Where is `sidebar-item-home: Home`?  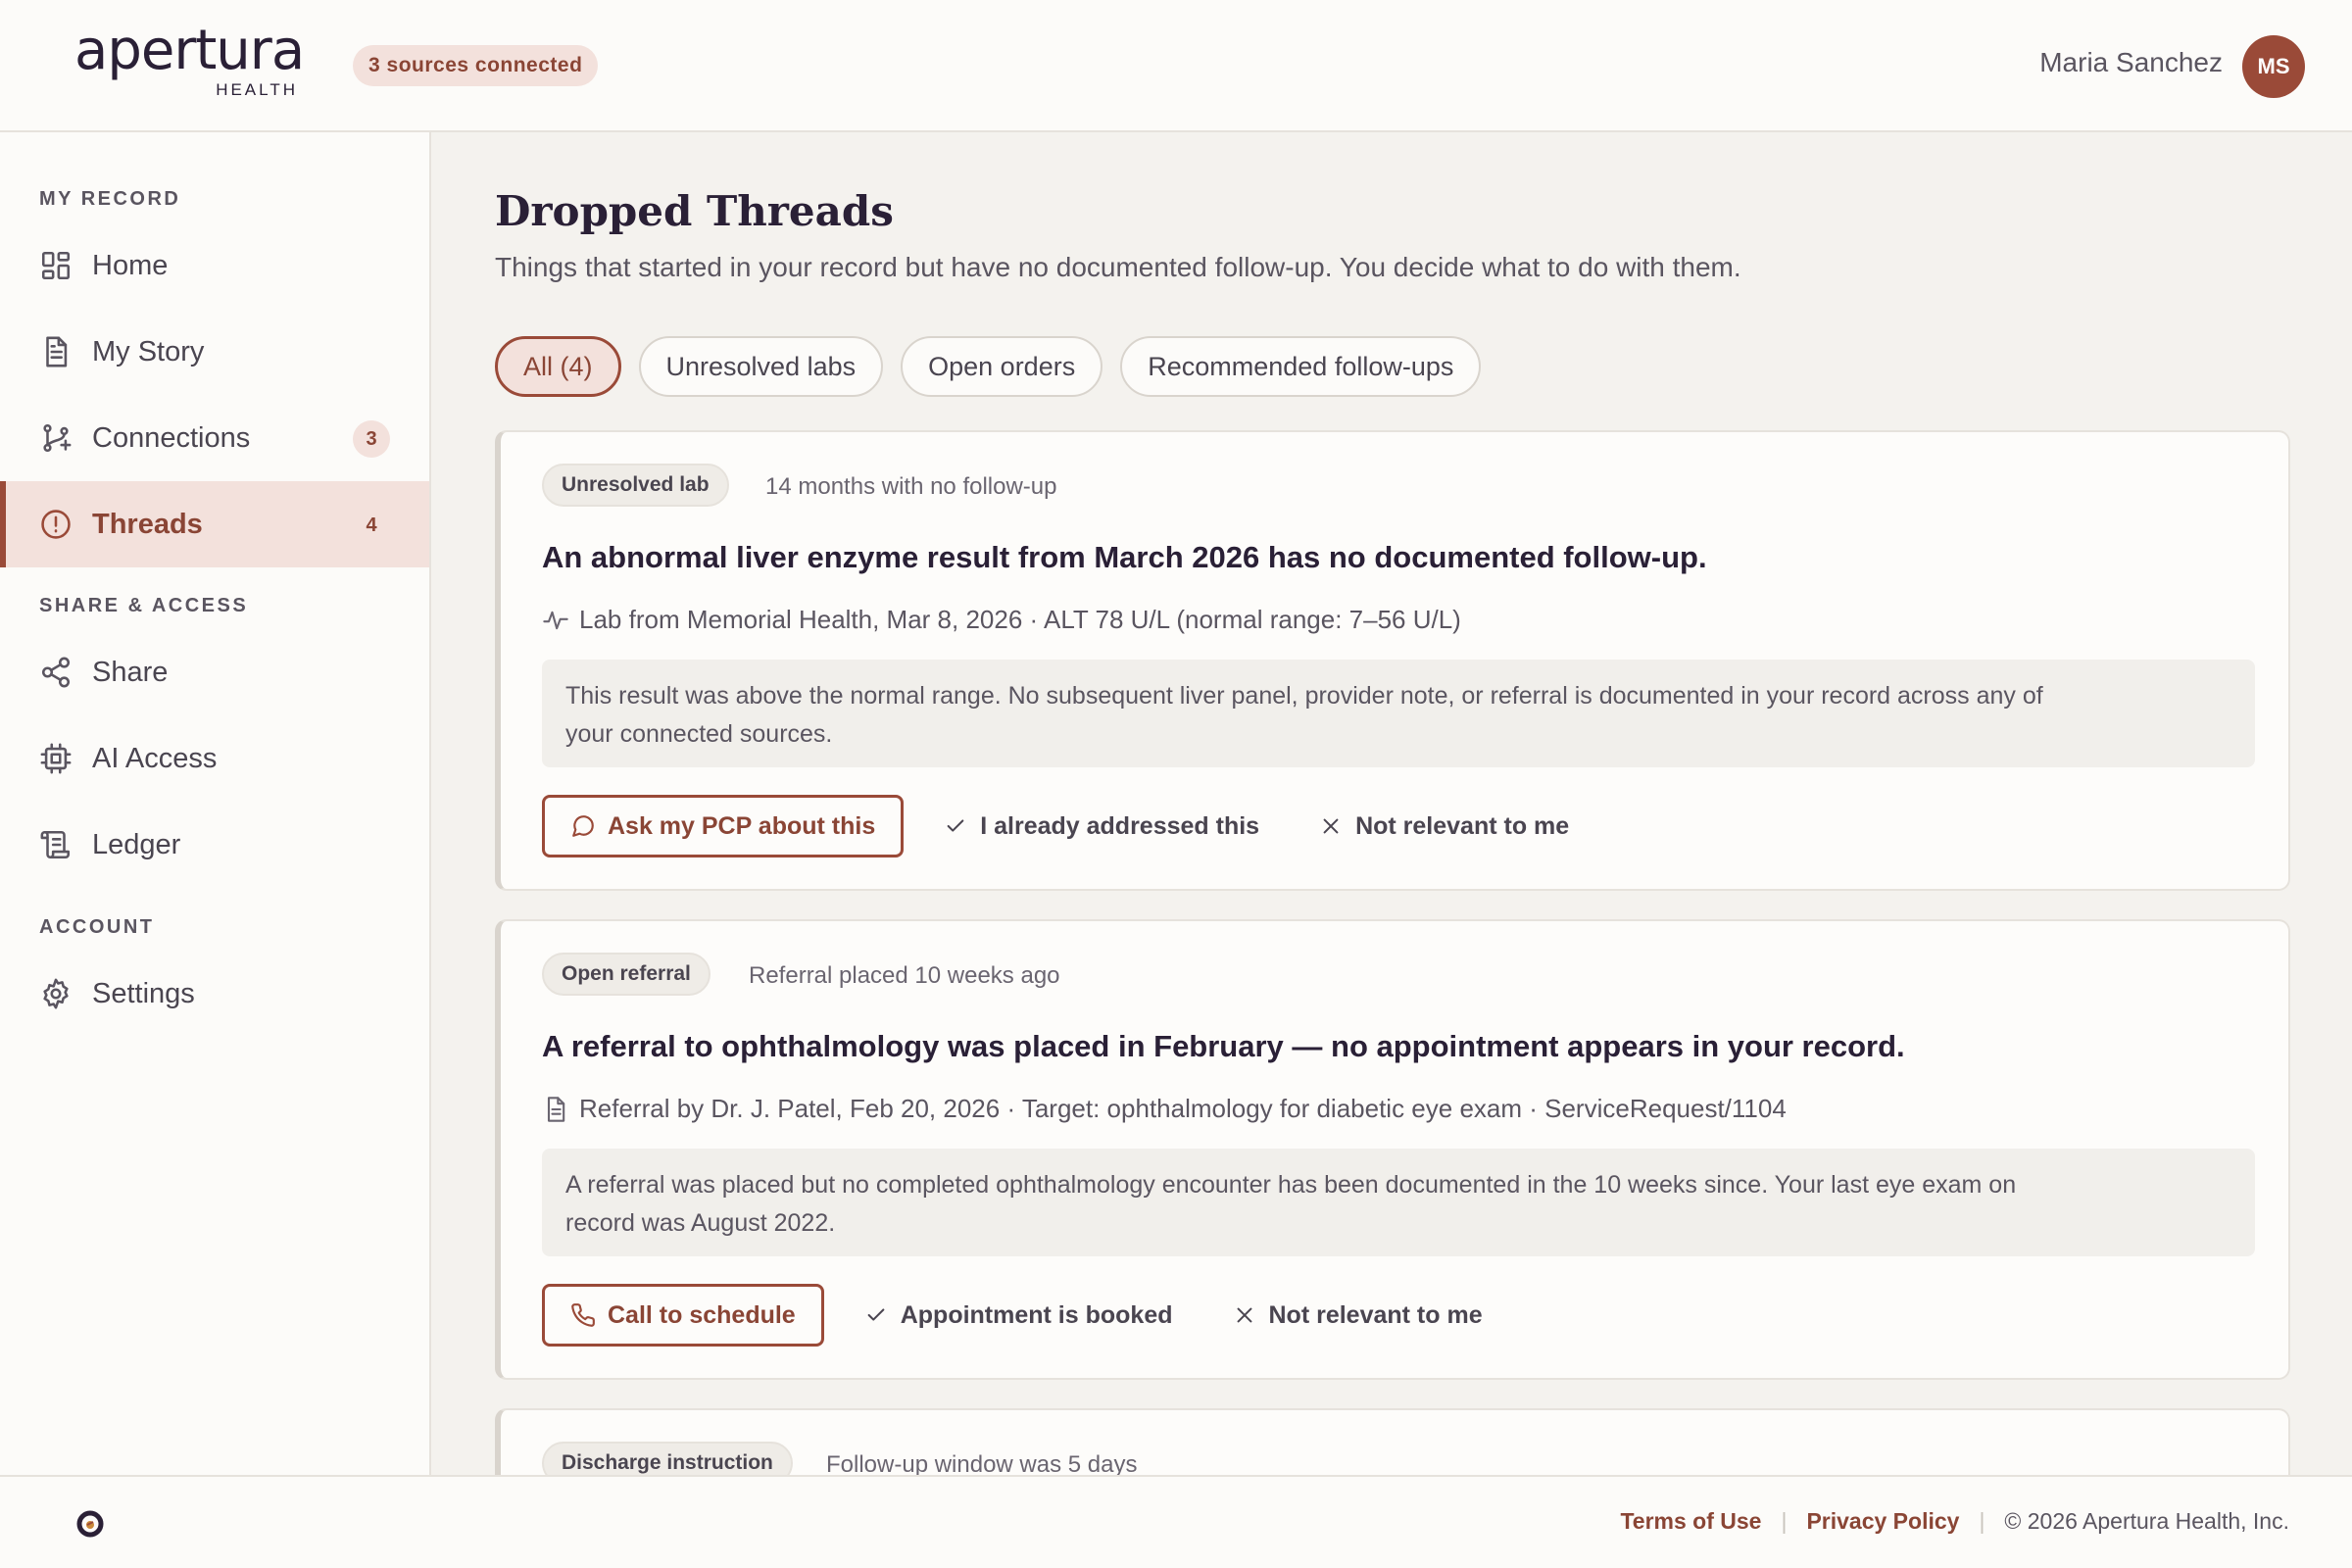 sidebar-item-home: Home is located at coordinates (214, 265).